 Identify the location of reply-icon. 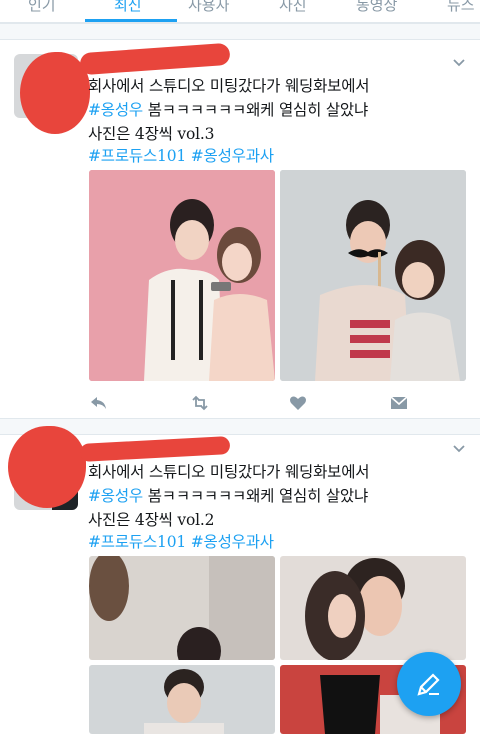
(99, 403).